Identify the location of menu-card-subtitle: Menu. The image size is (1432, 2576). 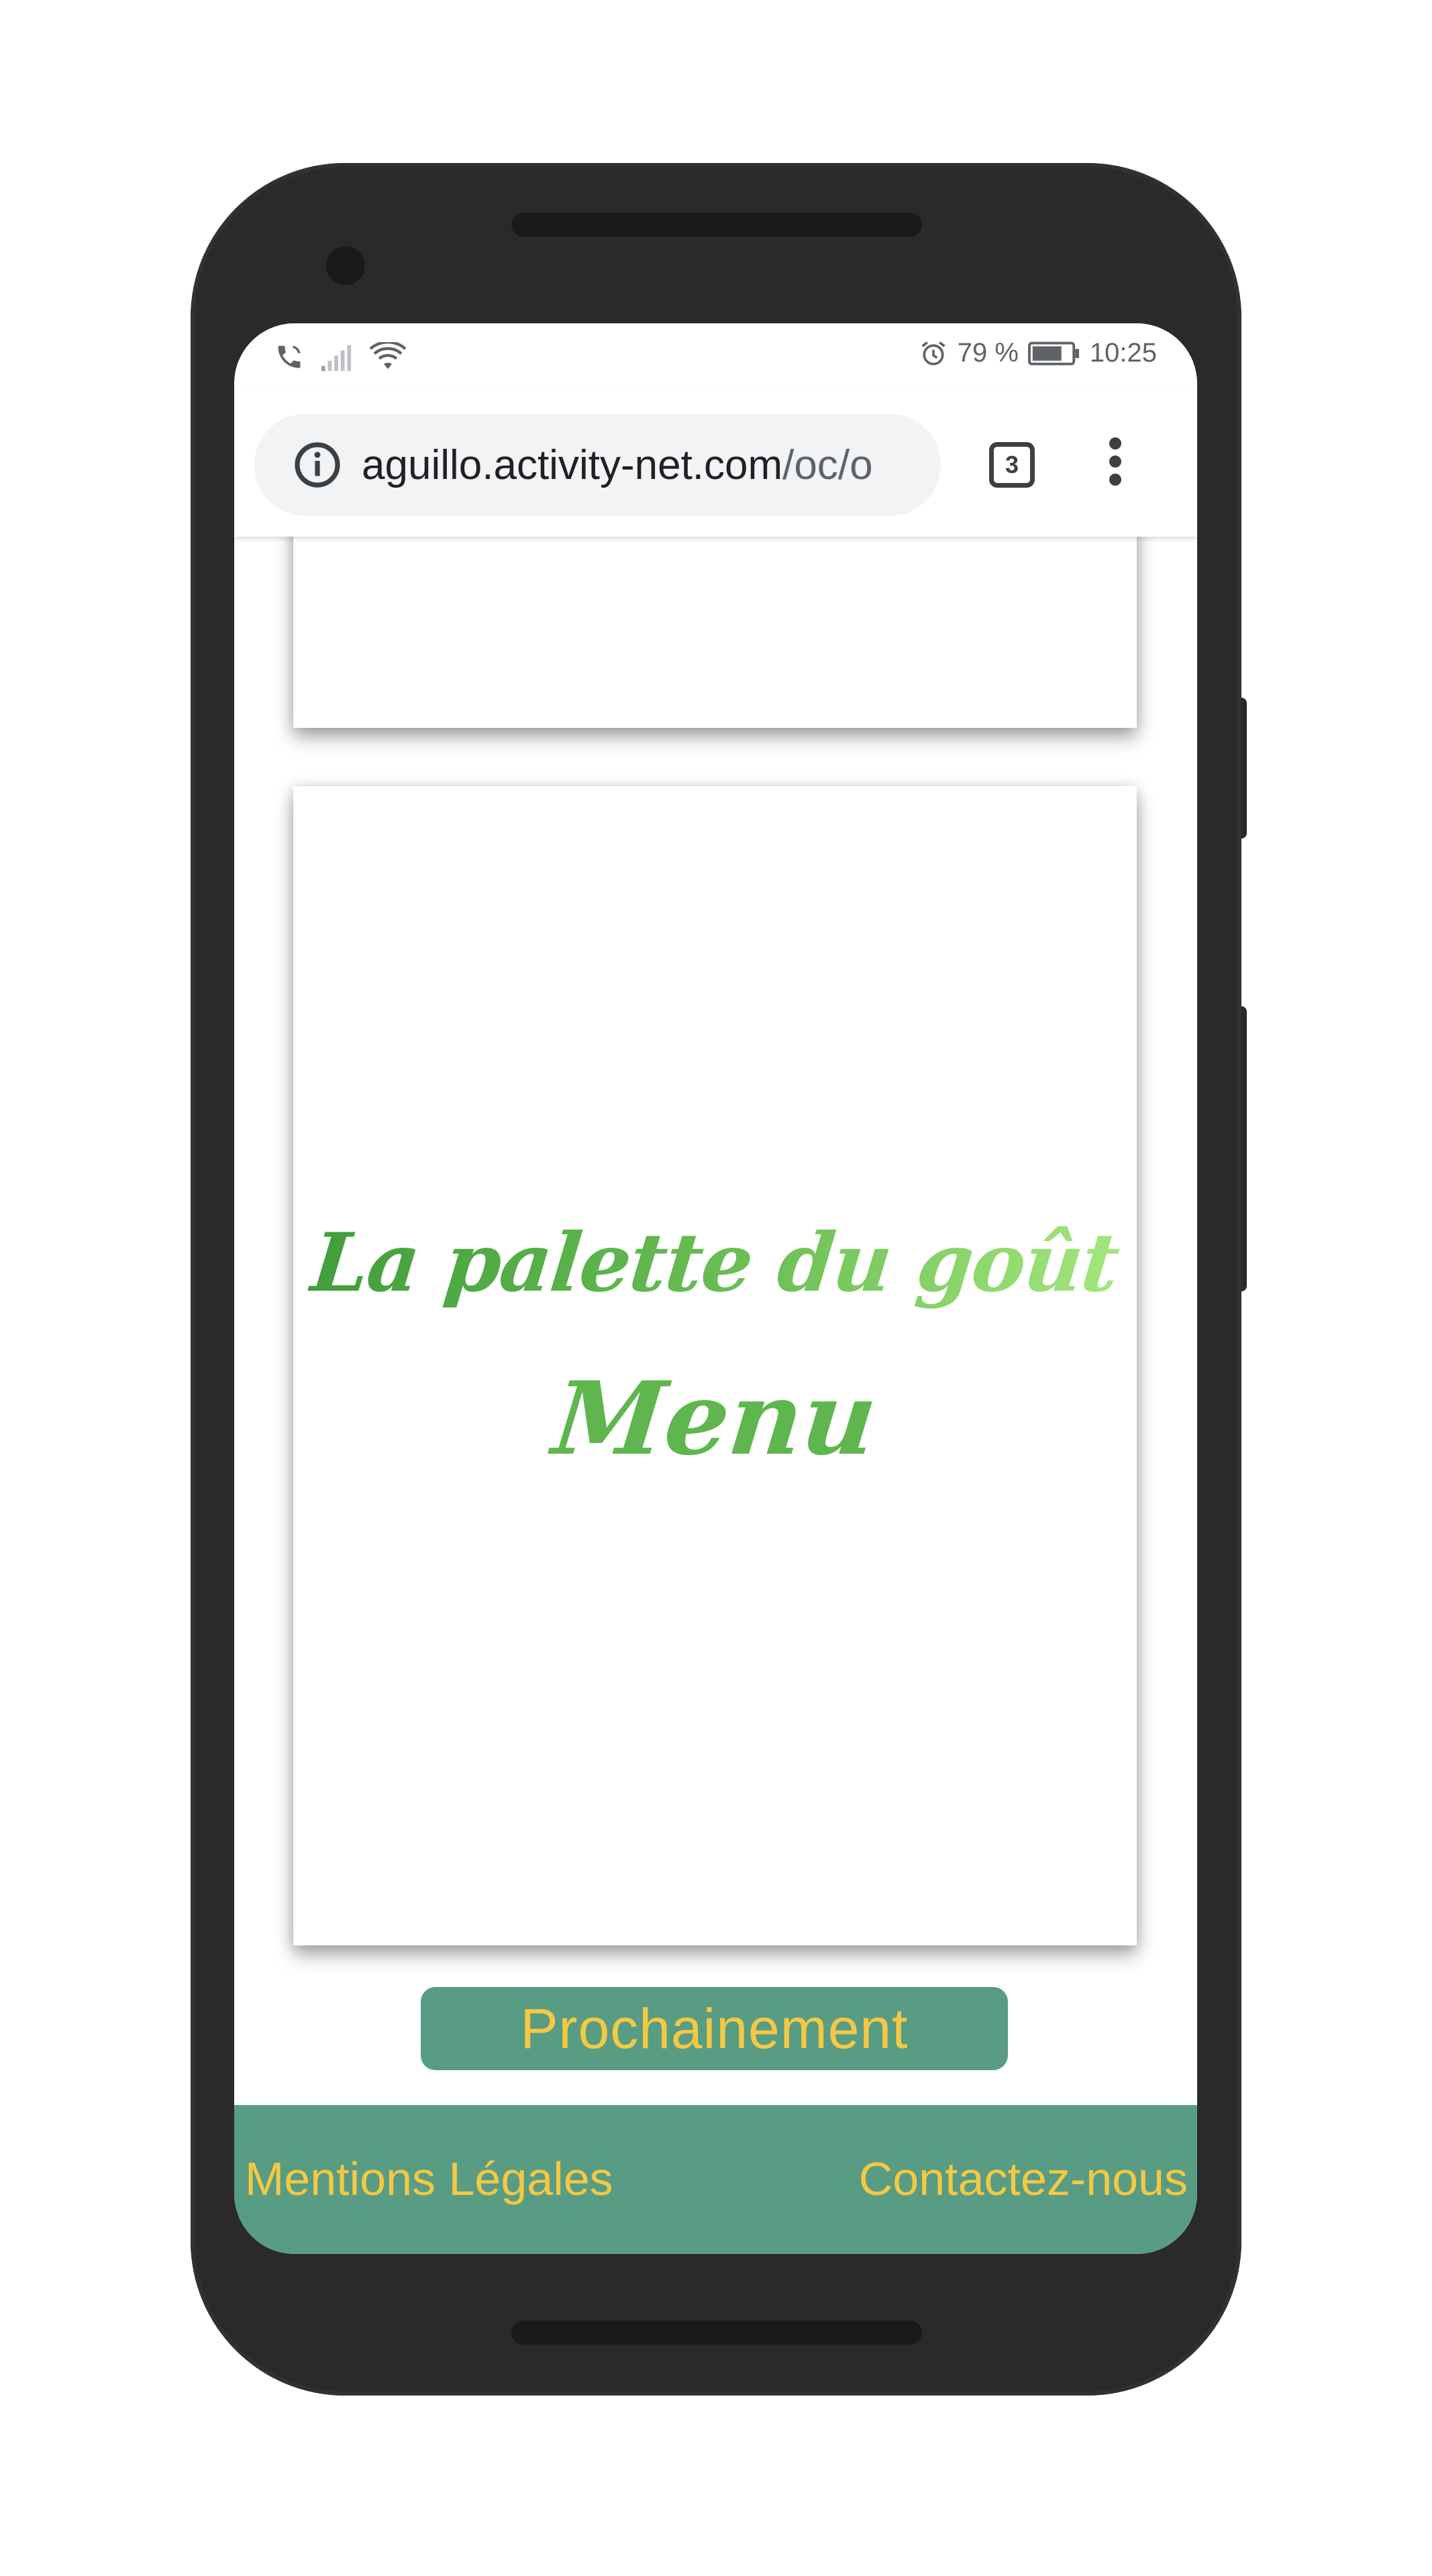
(715, 1419).